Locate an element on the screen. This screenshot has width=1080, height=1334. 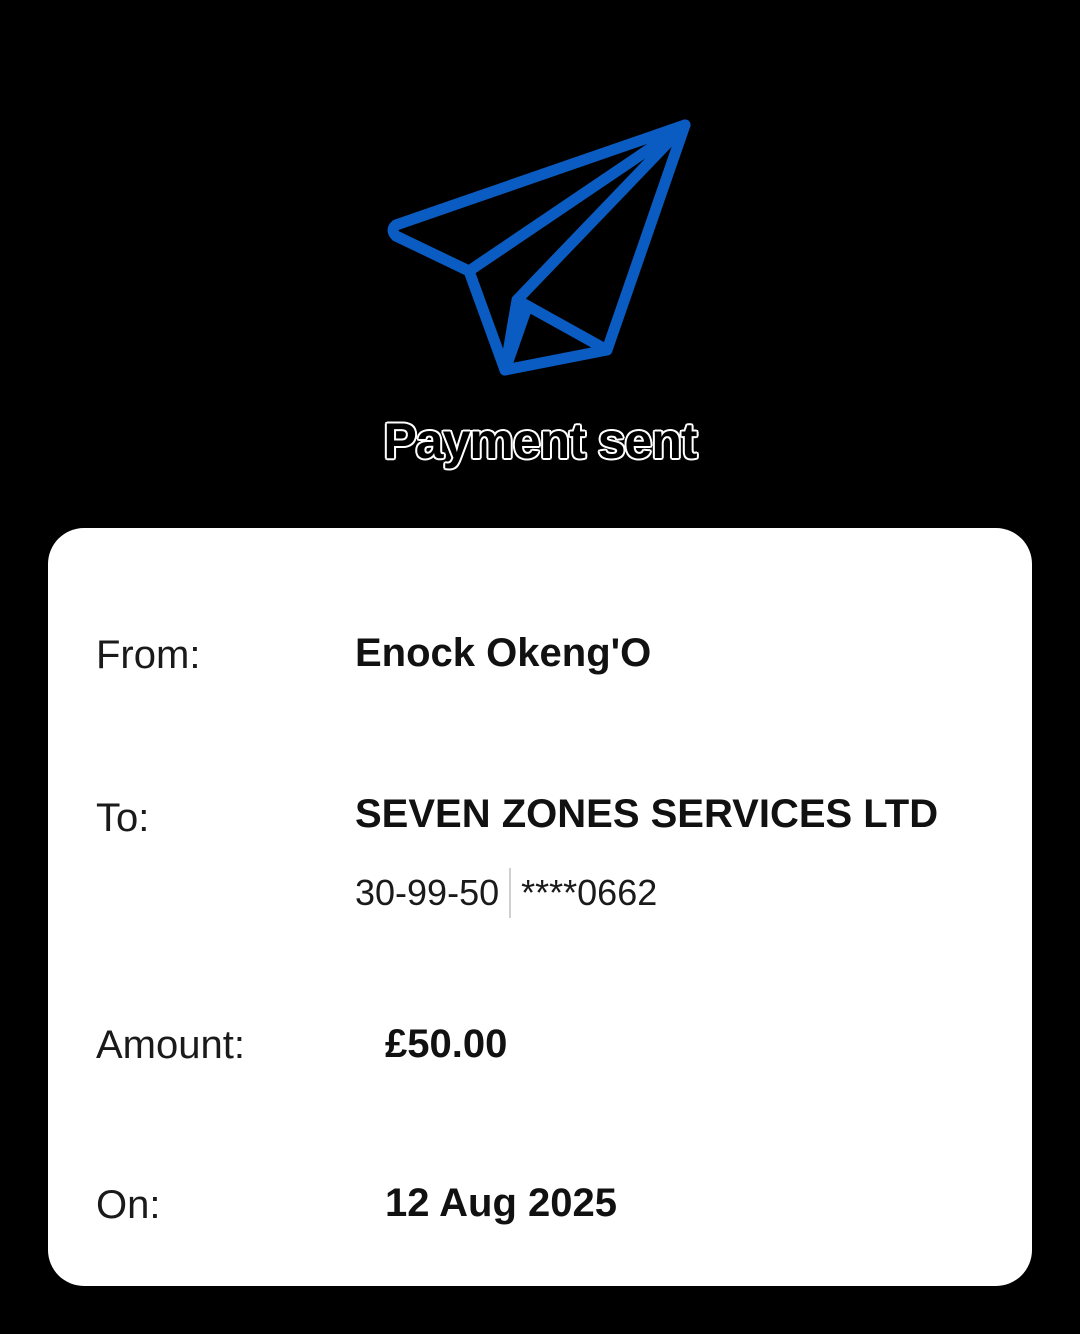
amount-value: £50.00 is located at coordinates (446, 1044).